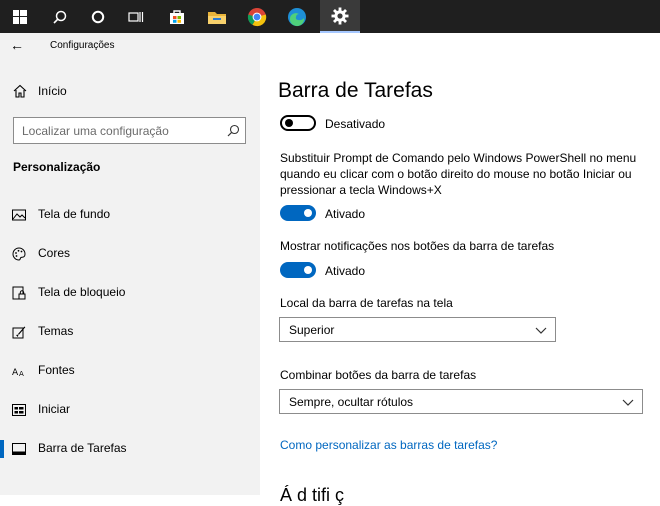 The image size is (660, 506). Describe the element at coordinates (130, 254) in the screenshot. I see `sidebar-item-cores: Cores` at that location.